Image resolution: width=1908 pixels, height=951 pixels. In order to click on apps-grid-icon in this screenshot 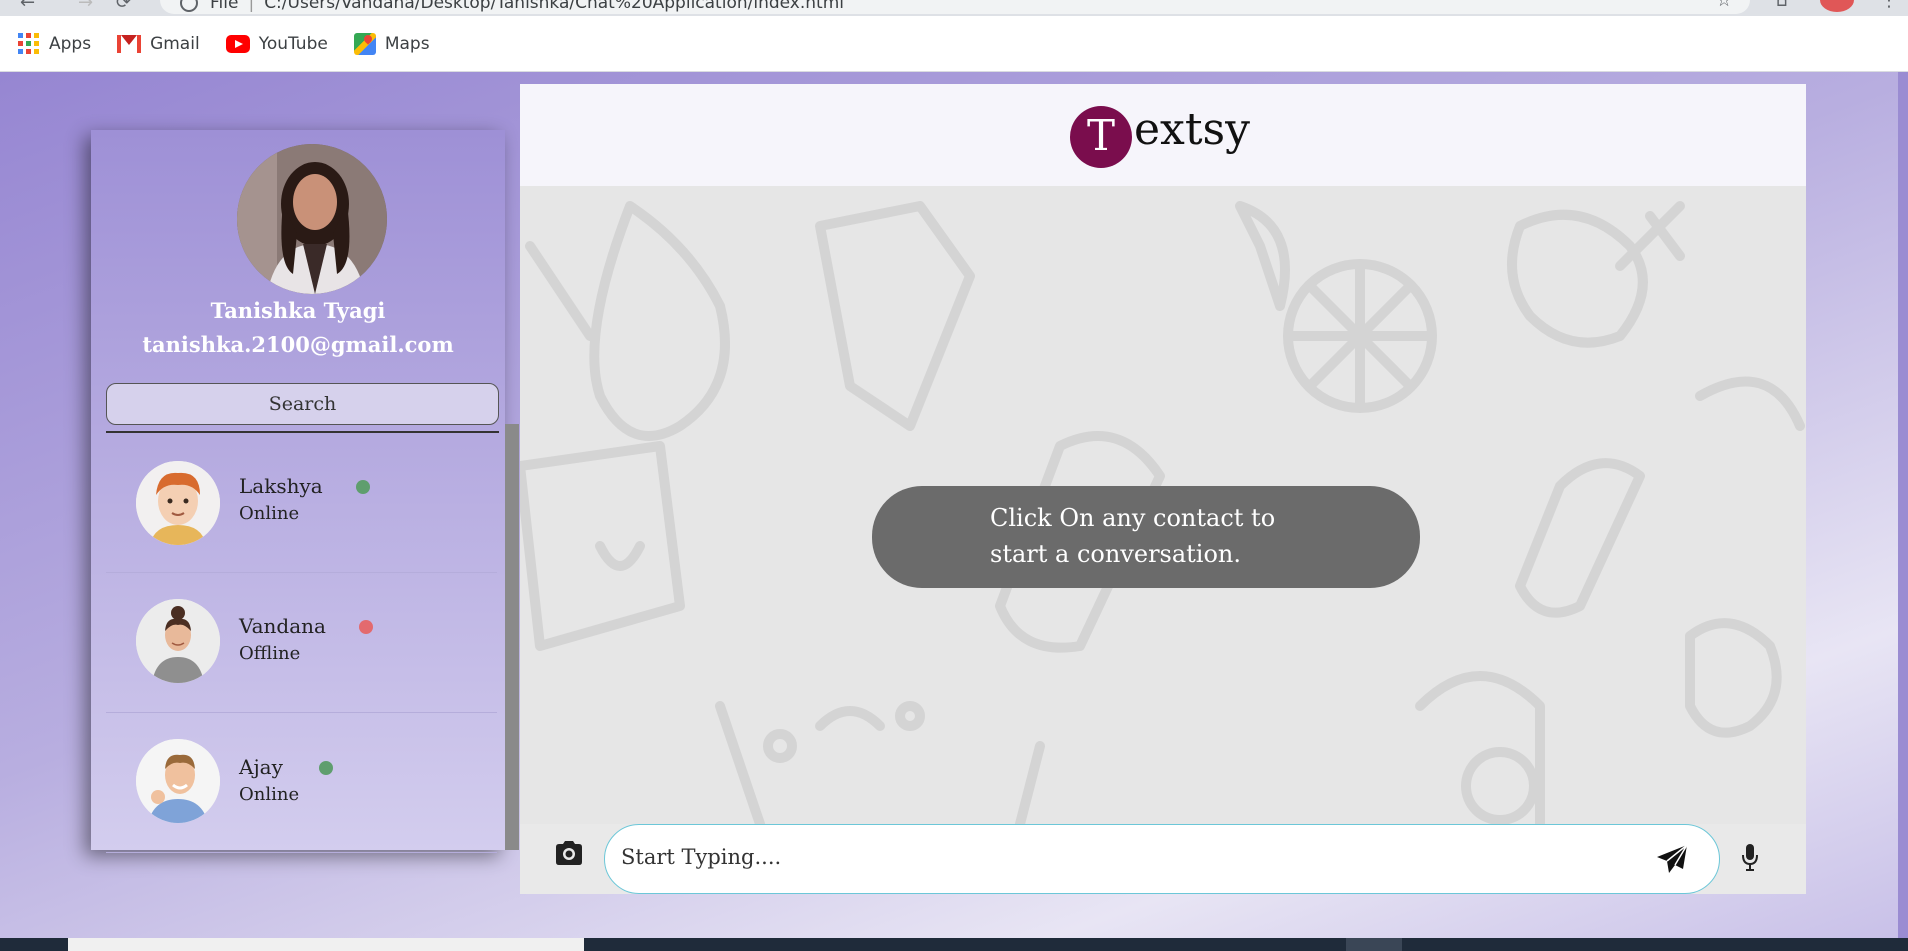, I will do `click(29, 43)`.